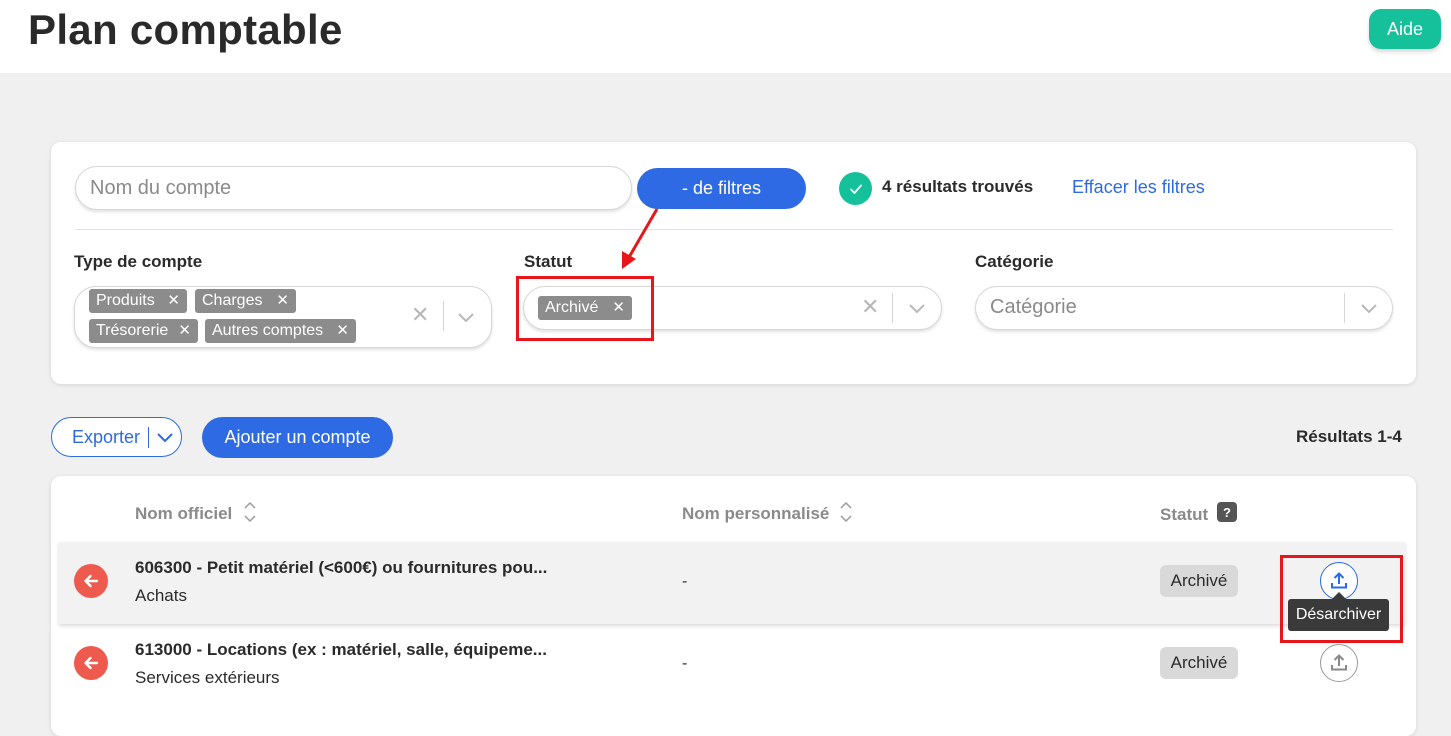  What do you see at coordinates (548, 261) in the screenshot?
I see `status-label: Statut` at bounding box center [548, 261].